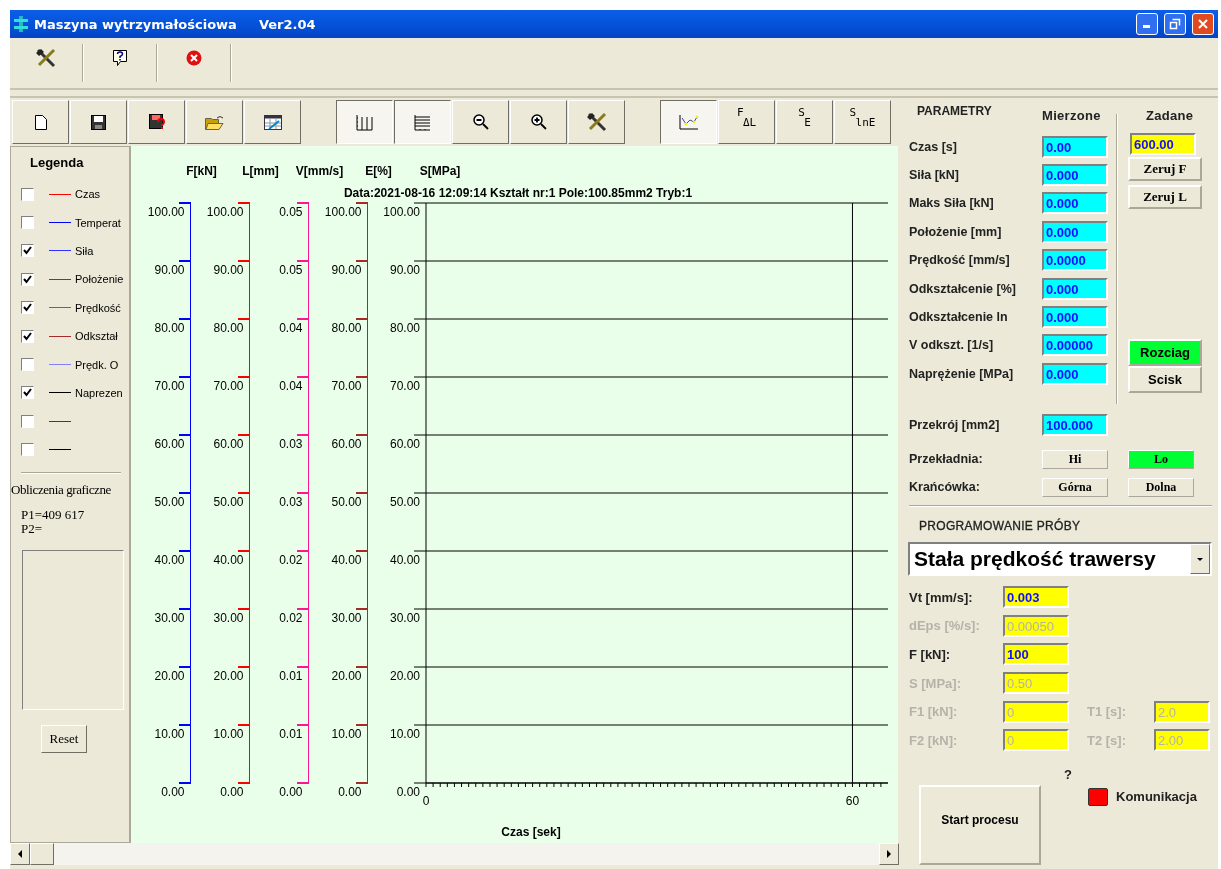  Describe the element at coordinates (454, 854) in the screenshot. I see `horizontal-scrollbar` at that location.